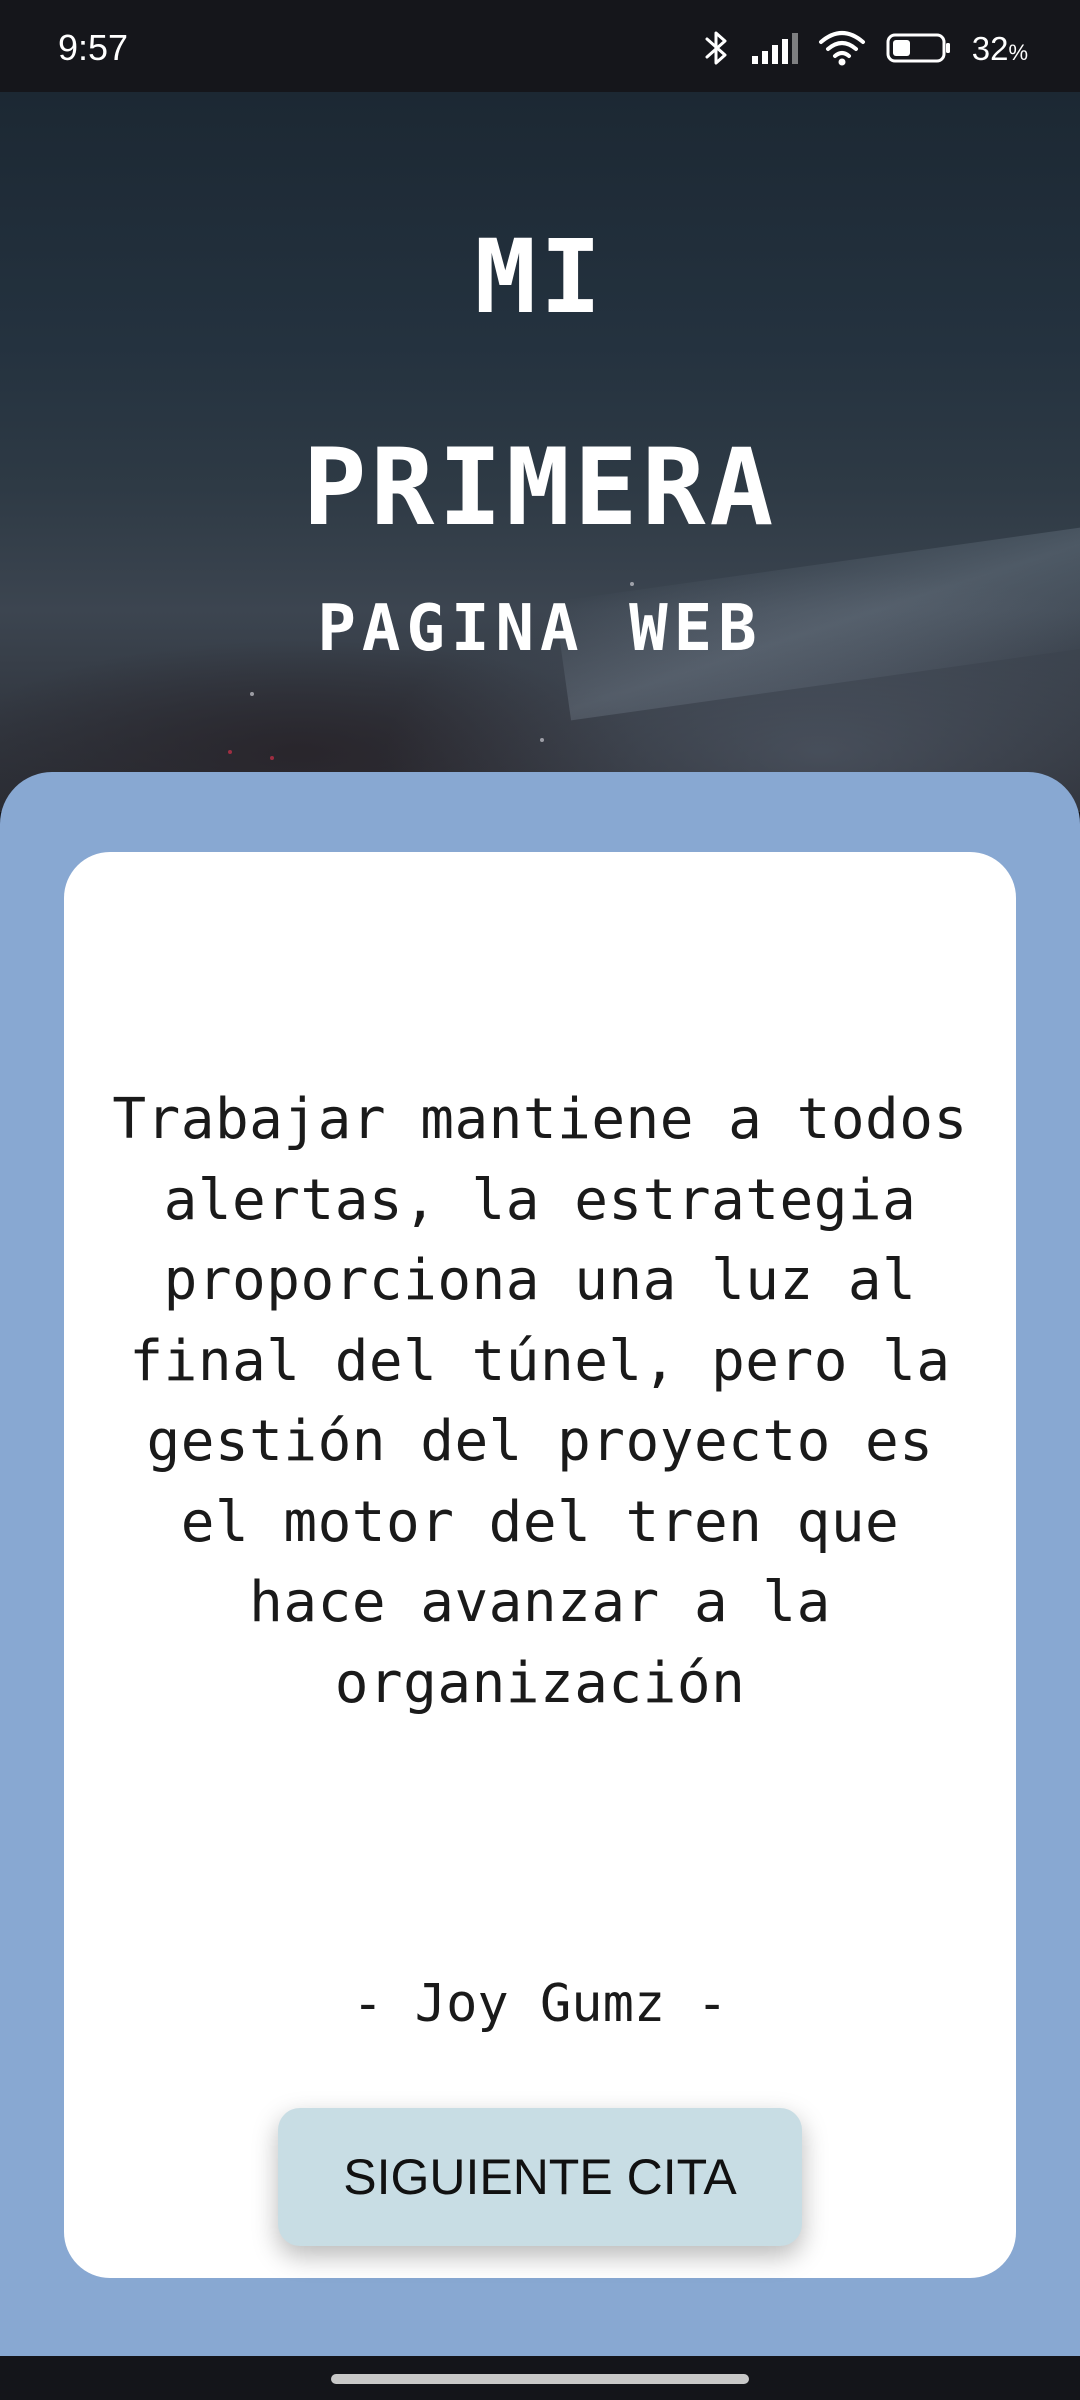 The width and height of the screenshot is (1080, 2400). Describe the element at coordinates (540, 46) in the screenshot. I see `status-bar: 9:57 32%` at that location.